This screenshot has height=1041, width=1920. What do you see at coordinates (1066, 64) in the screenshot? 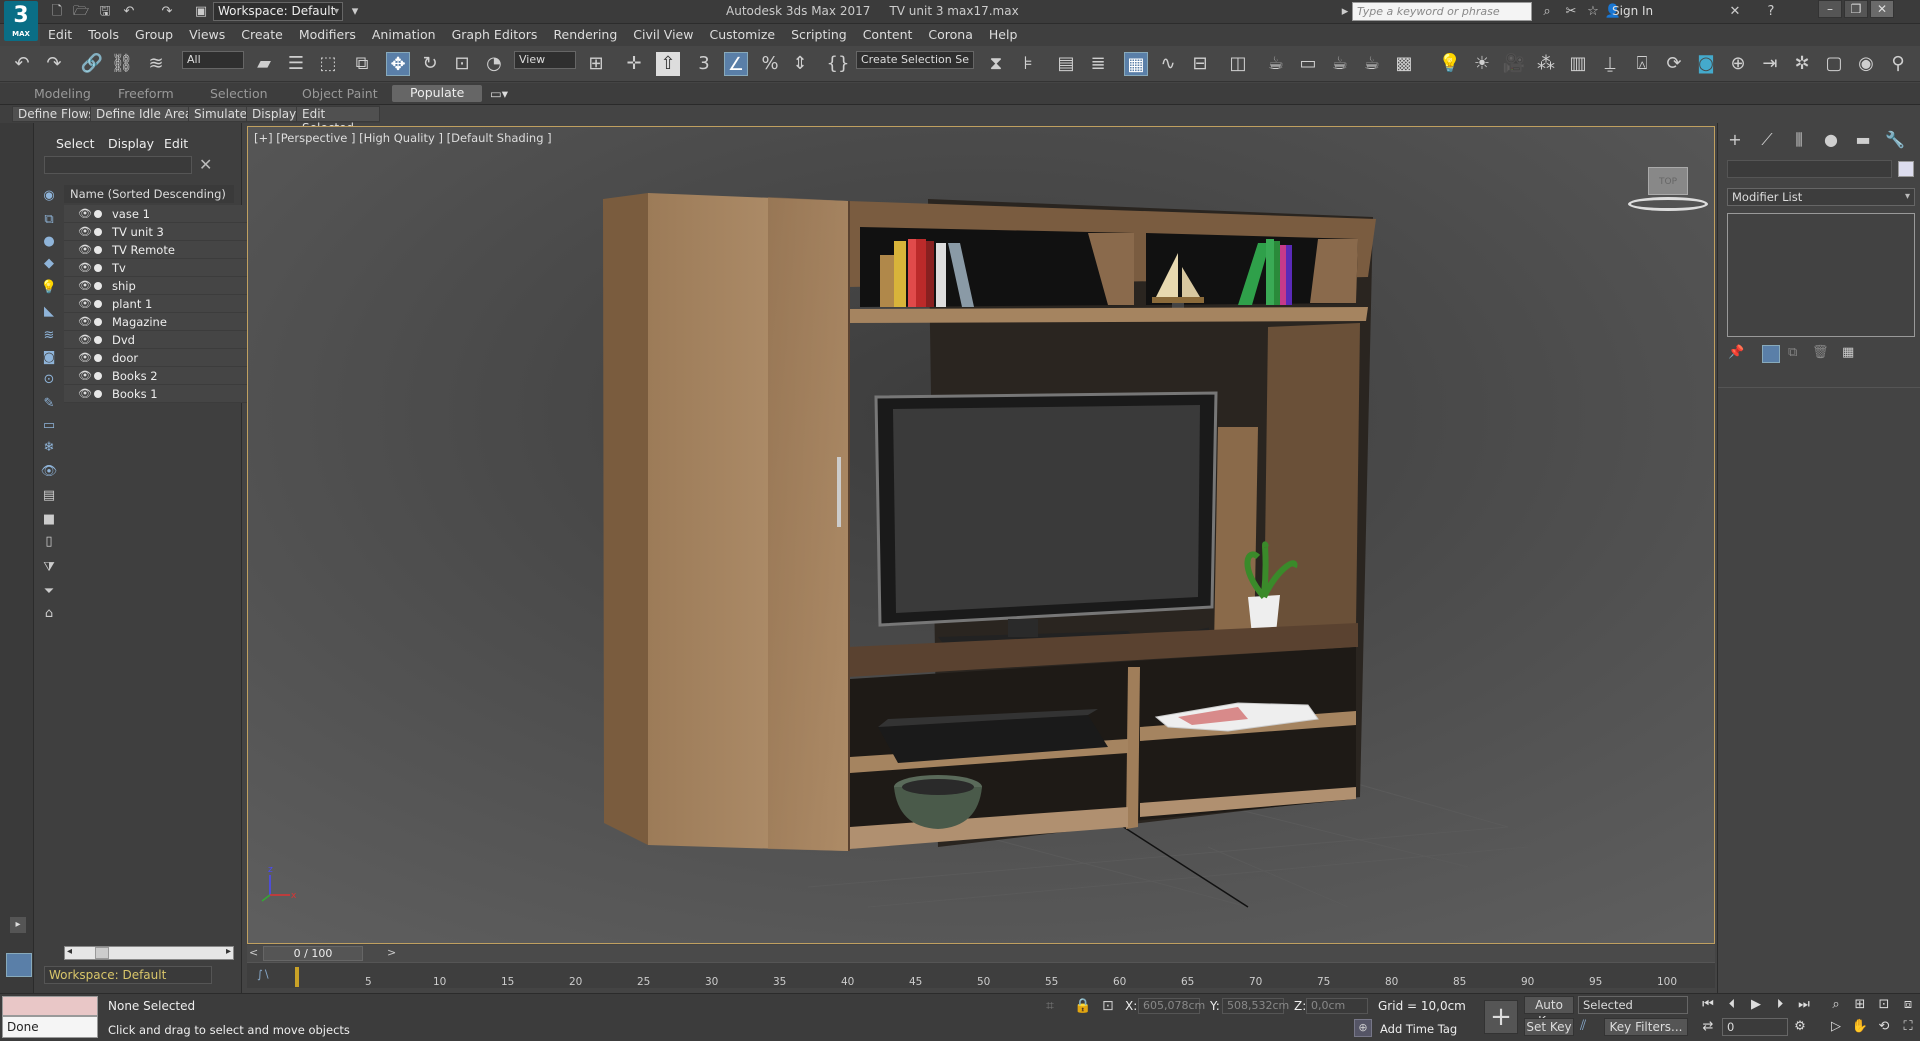
I see `toggle-scene-explorer-icon: ▤` at bounding box center [1066, 64].